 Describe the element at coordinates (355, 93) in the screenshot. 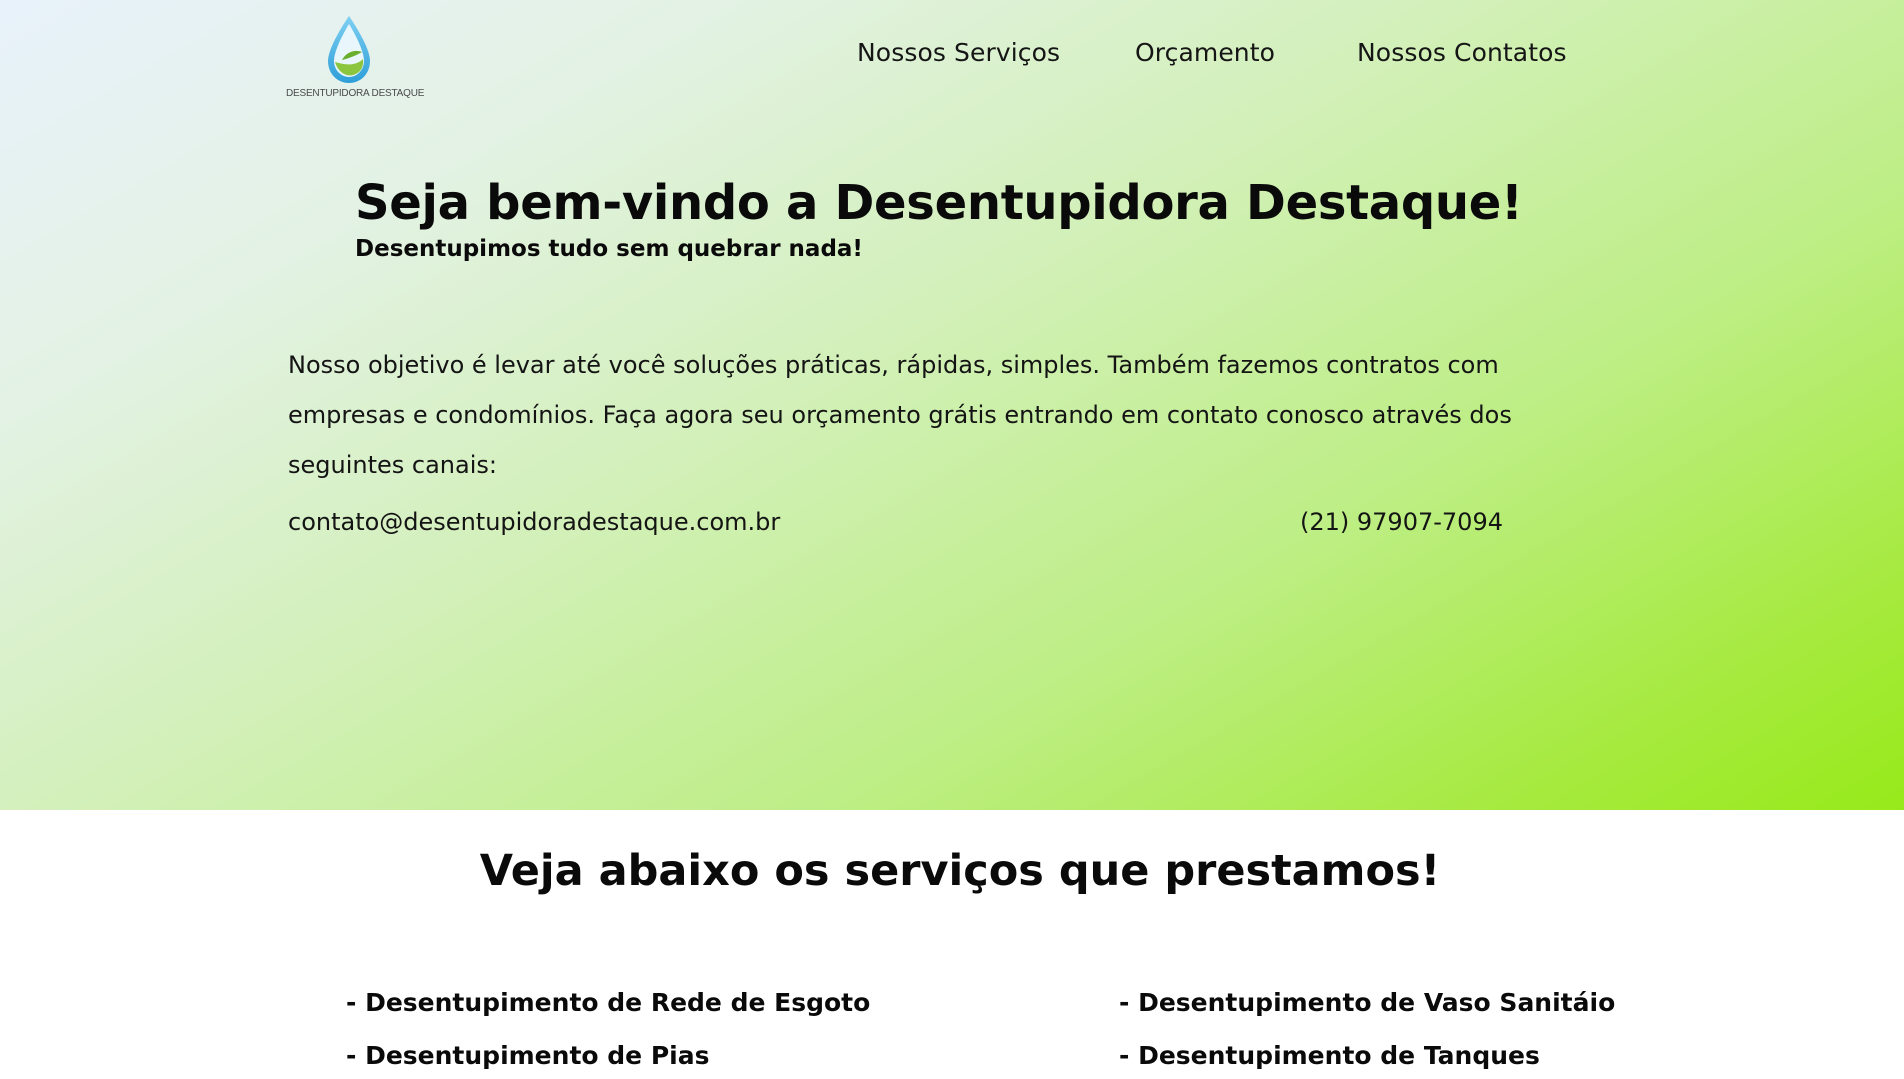

I see `logo-text: DESENTUPIDORA DESTAQUE` at that location.